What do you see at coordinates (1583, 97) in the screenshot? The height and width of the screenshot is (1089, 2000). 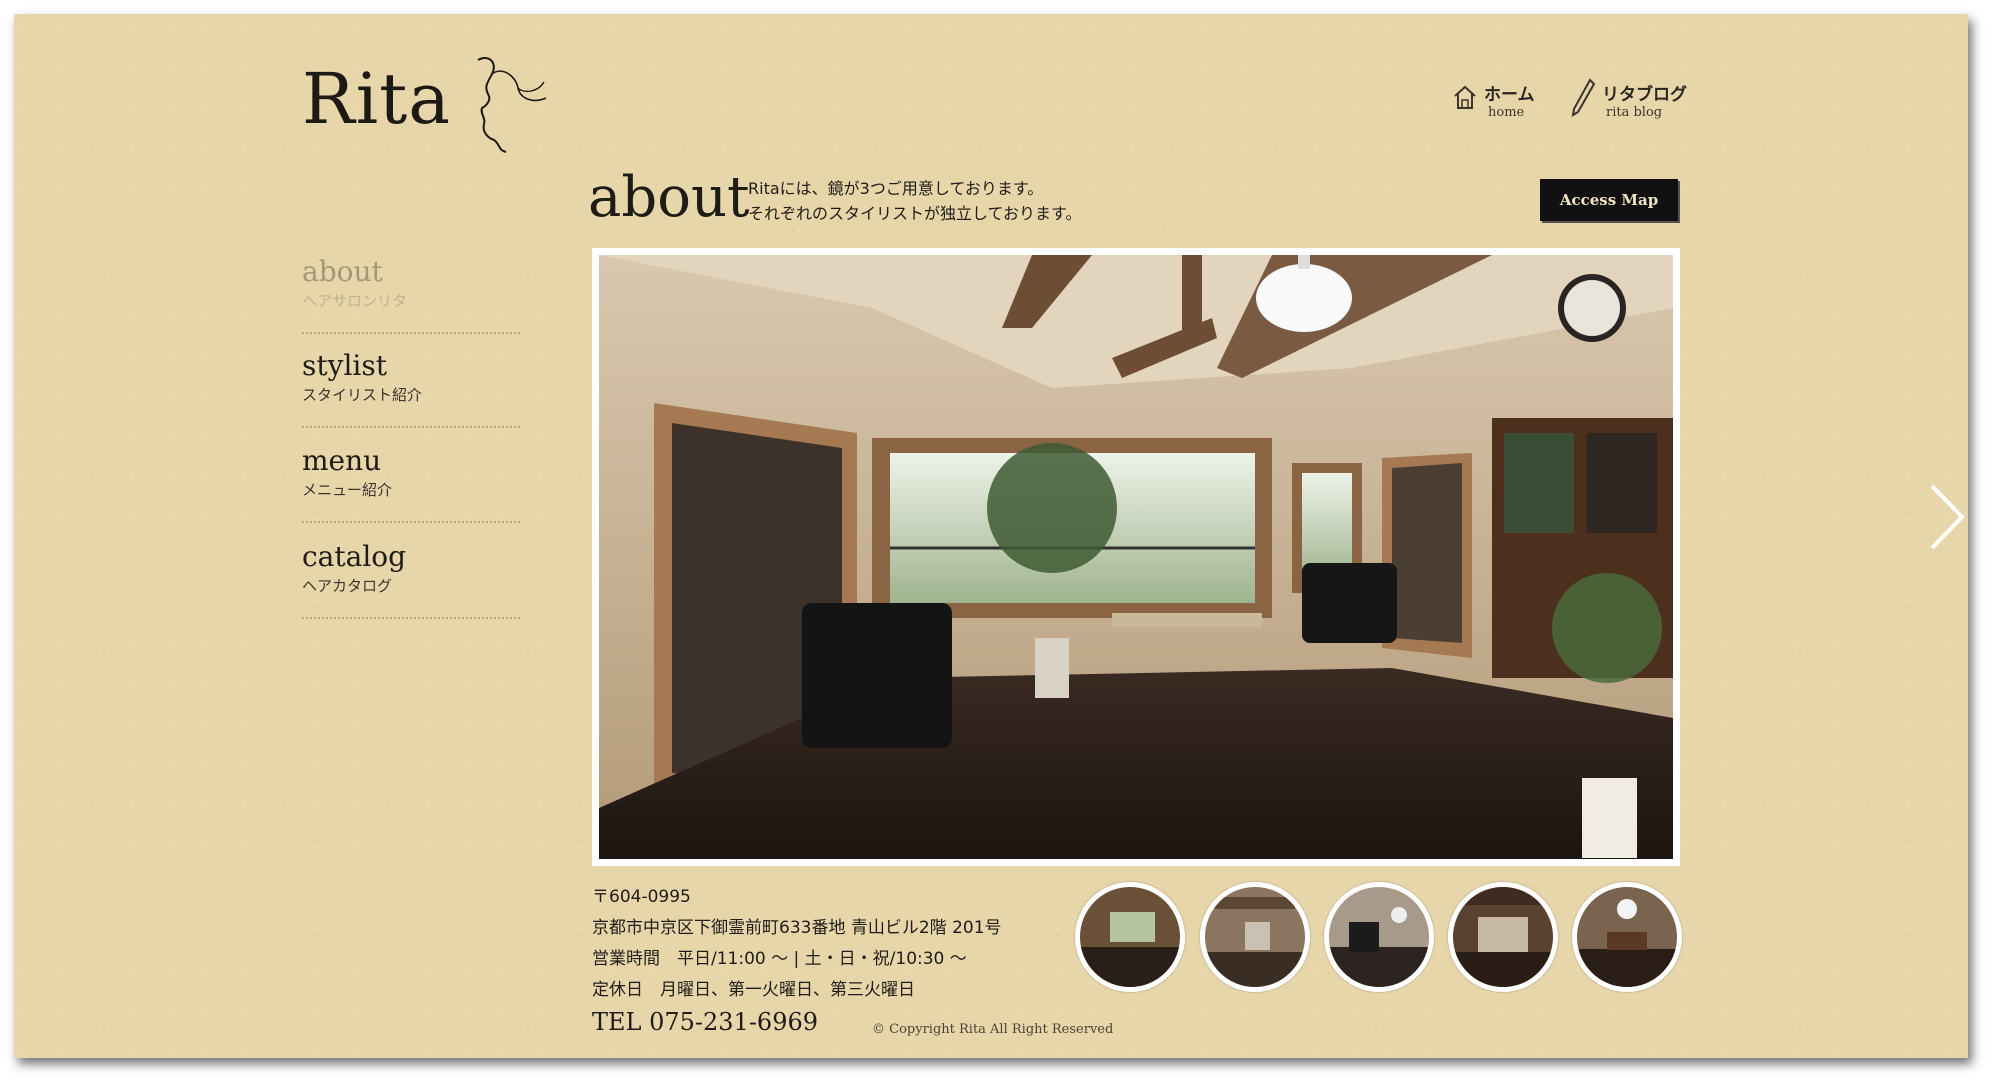 I see `pen-icon` at bounding box center [1583, 97].